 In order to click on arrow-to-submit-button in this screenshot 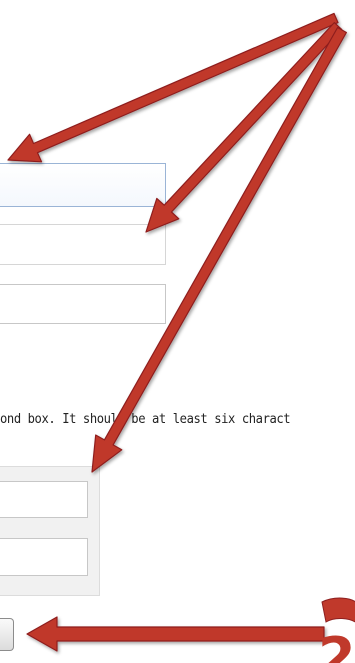, I will do `click(175, 634)`.